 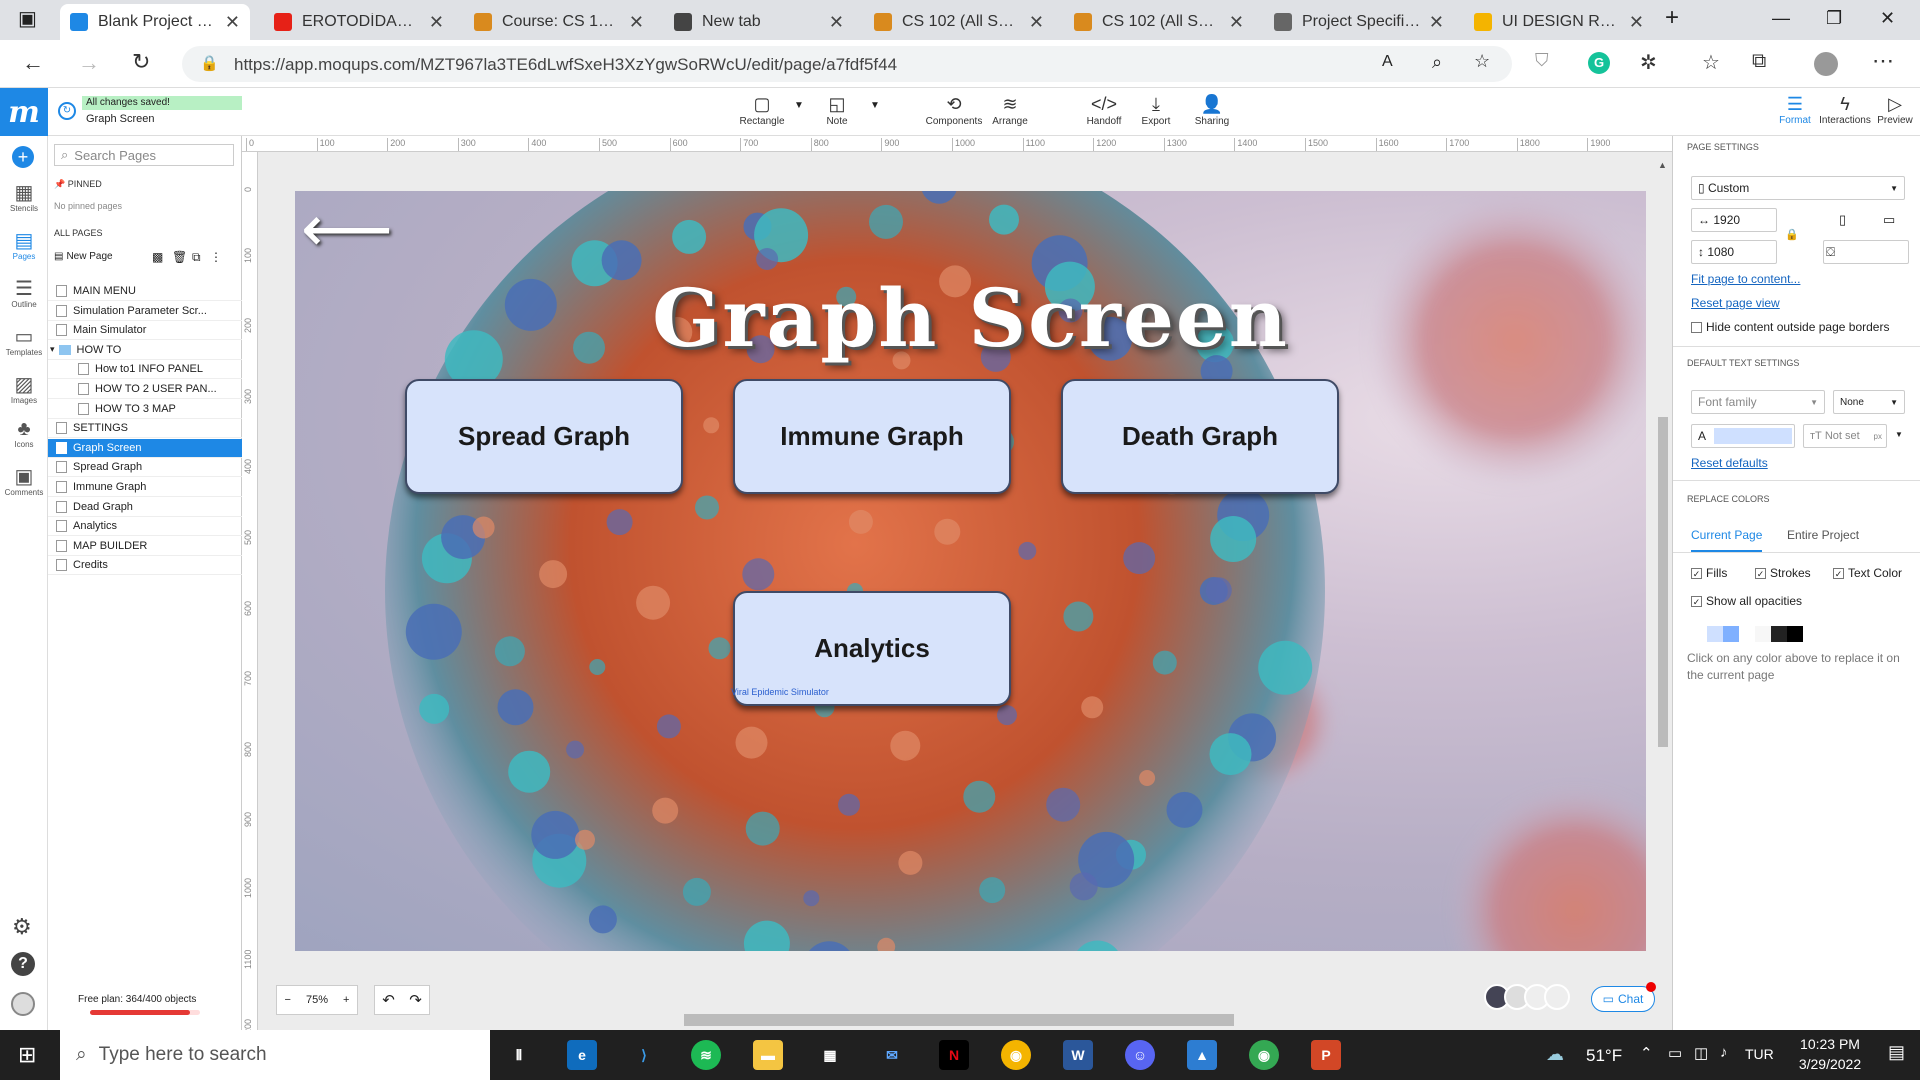 I want to click on note-dropdown-icon: ▼, so click(x=875, y=105).